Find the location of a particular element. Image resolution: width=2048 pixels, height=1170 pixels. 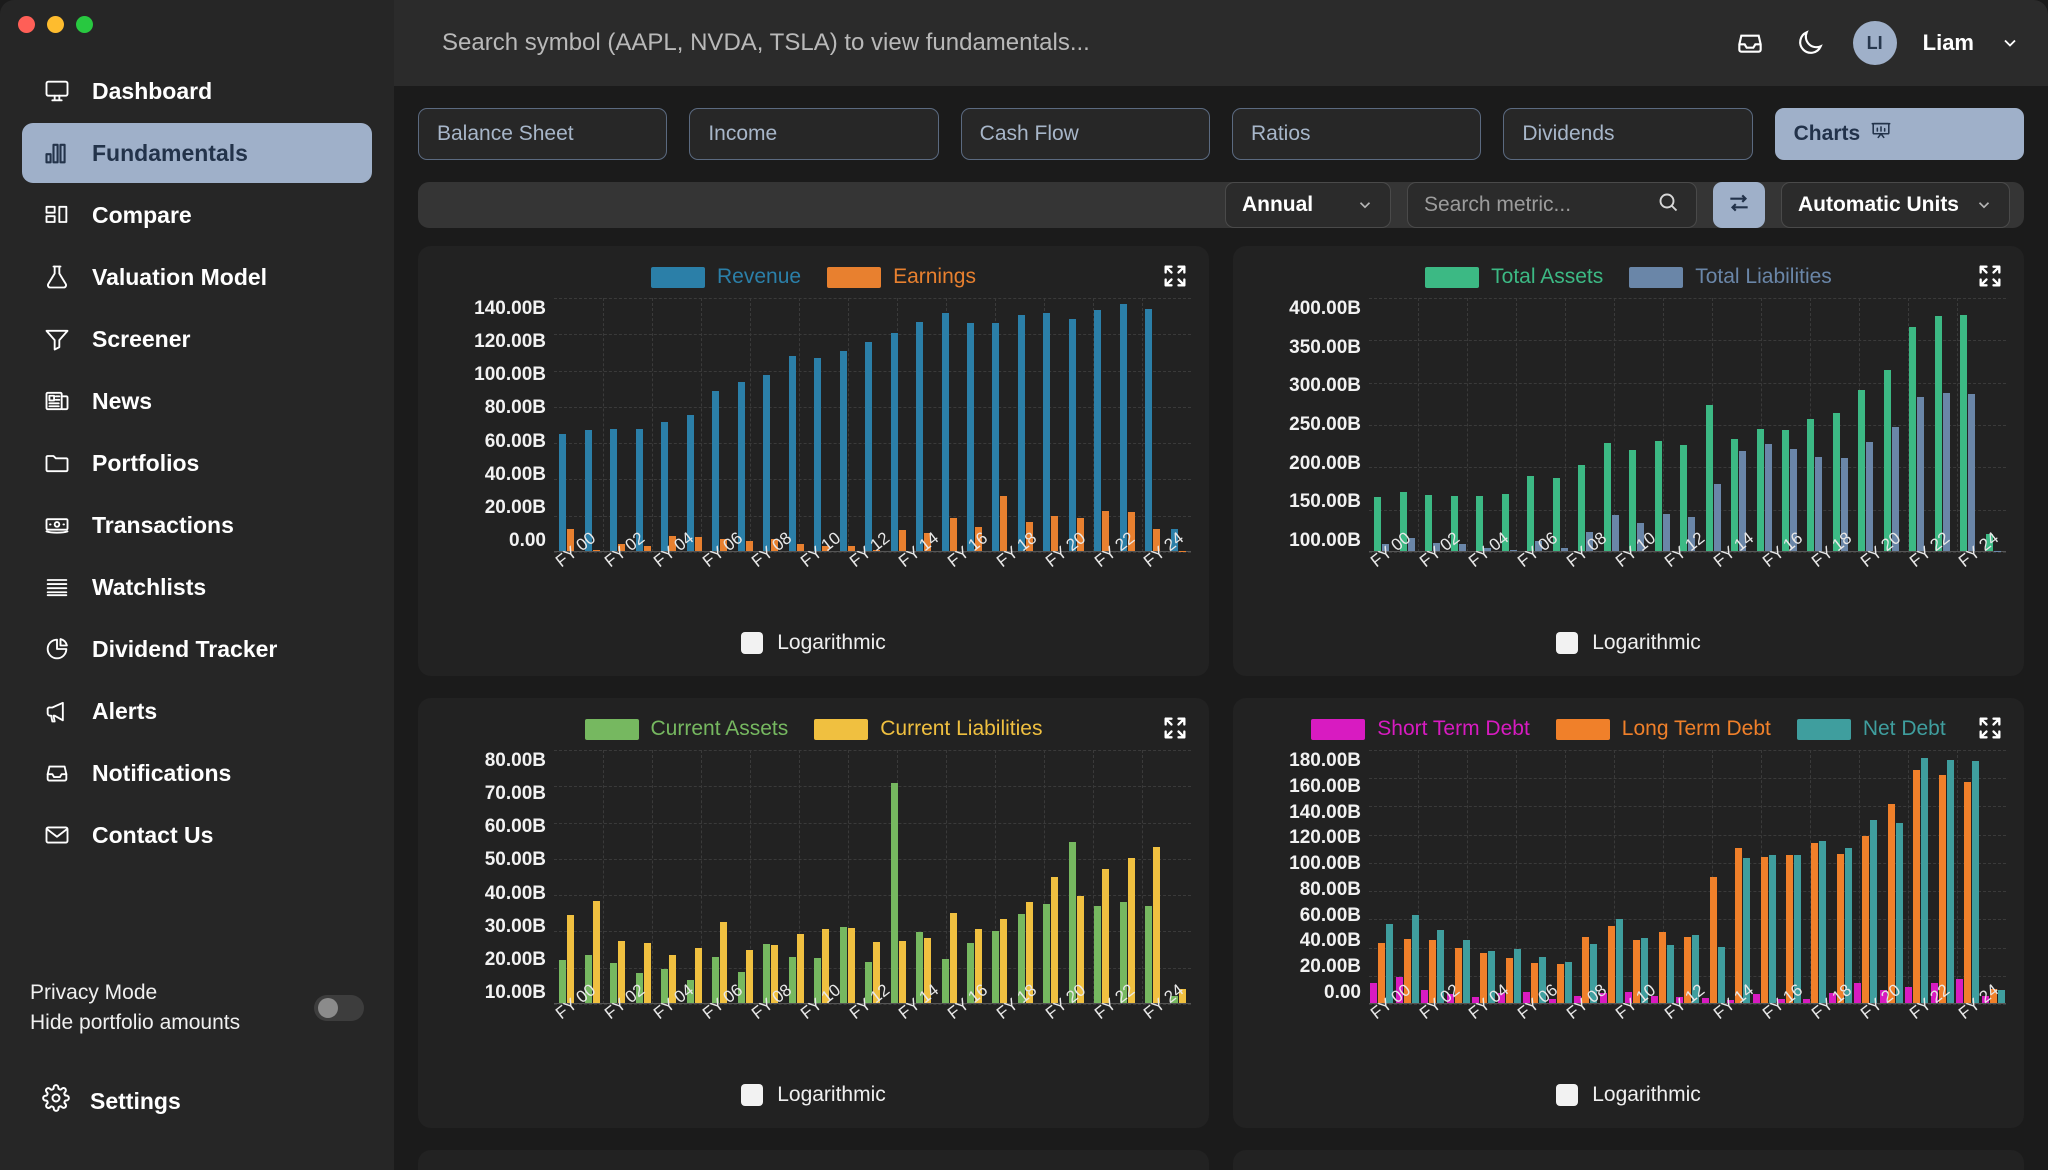

maximize-window-button is located at coordinates (84, 24).